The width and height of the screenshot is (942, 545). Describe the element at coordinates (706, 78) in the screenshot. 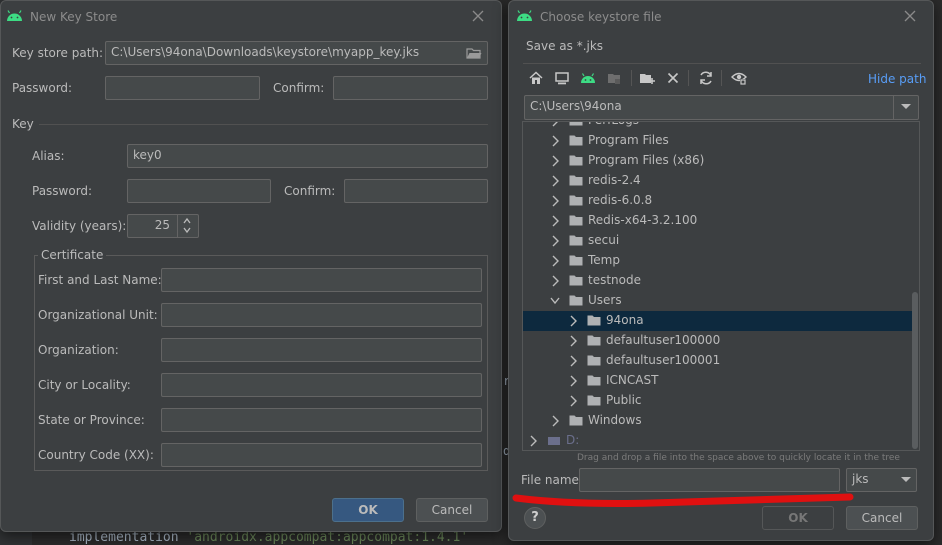

I see `refresh-icon` at that location.